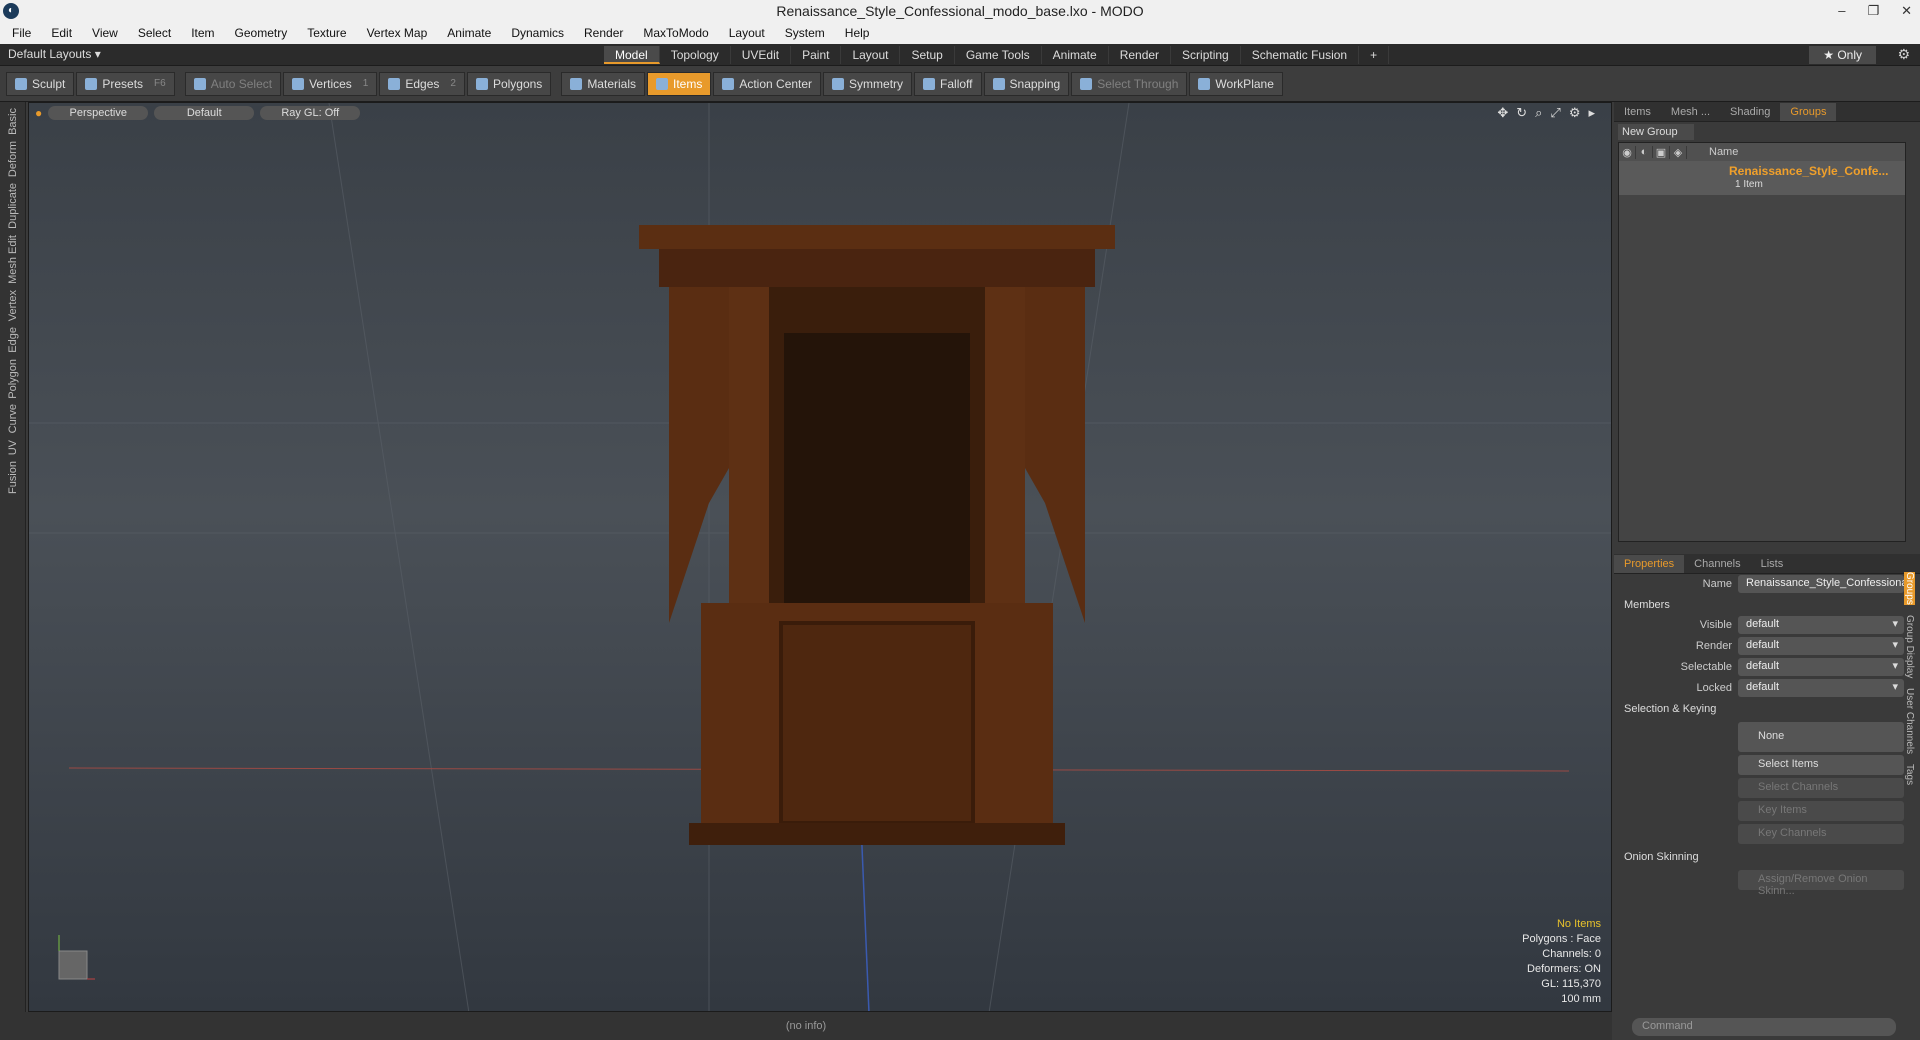 The width and height of the screenshot is (1920, 1040). Describe the element at coordinates (13, 259) in the screenshot. I see `tab-mesh-edit: Mesh Edit` at that location.